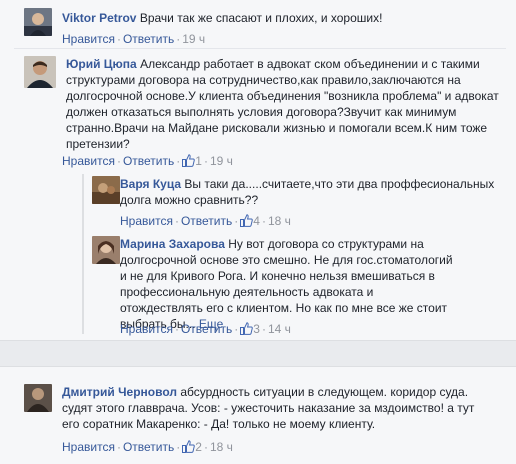 Image resolution: width=516 pixels, height=464 pixels. I want to click on comment-actions: Нравится · Ответить · 19 ч, so click(134, 39).